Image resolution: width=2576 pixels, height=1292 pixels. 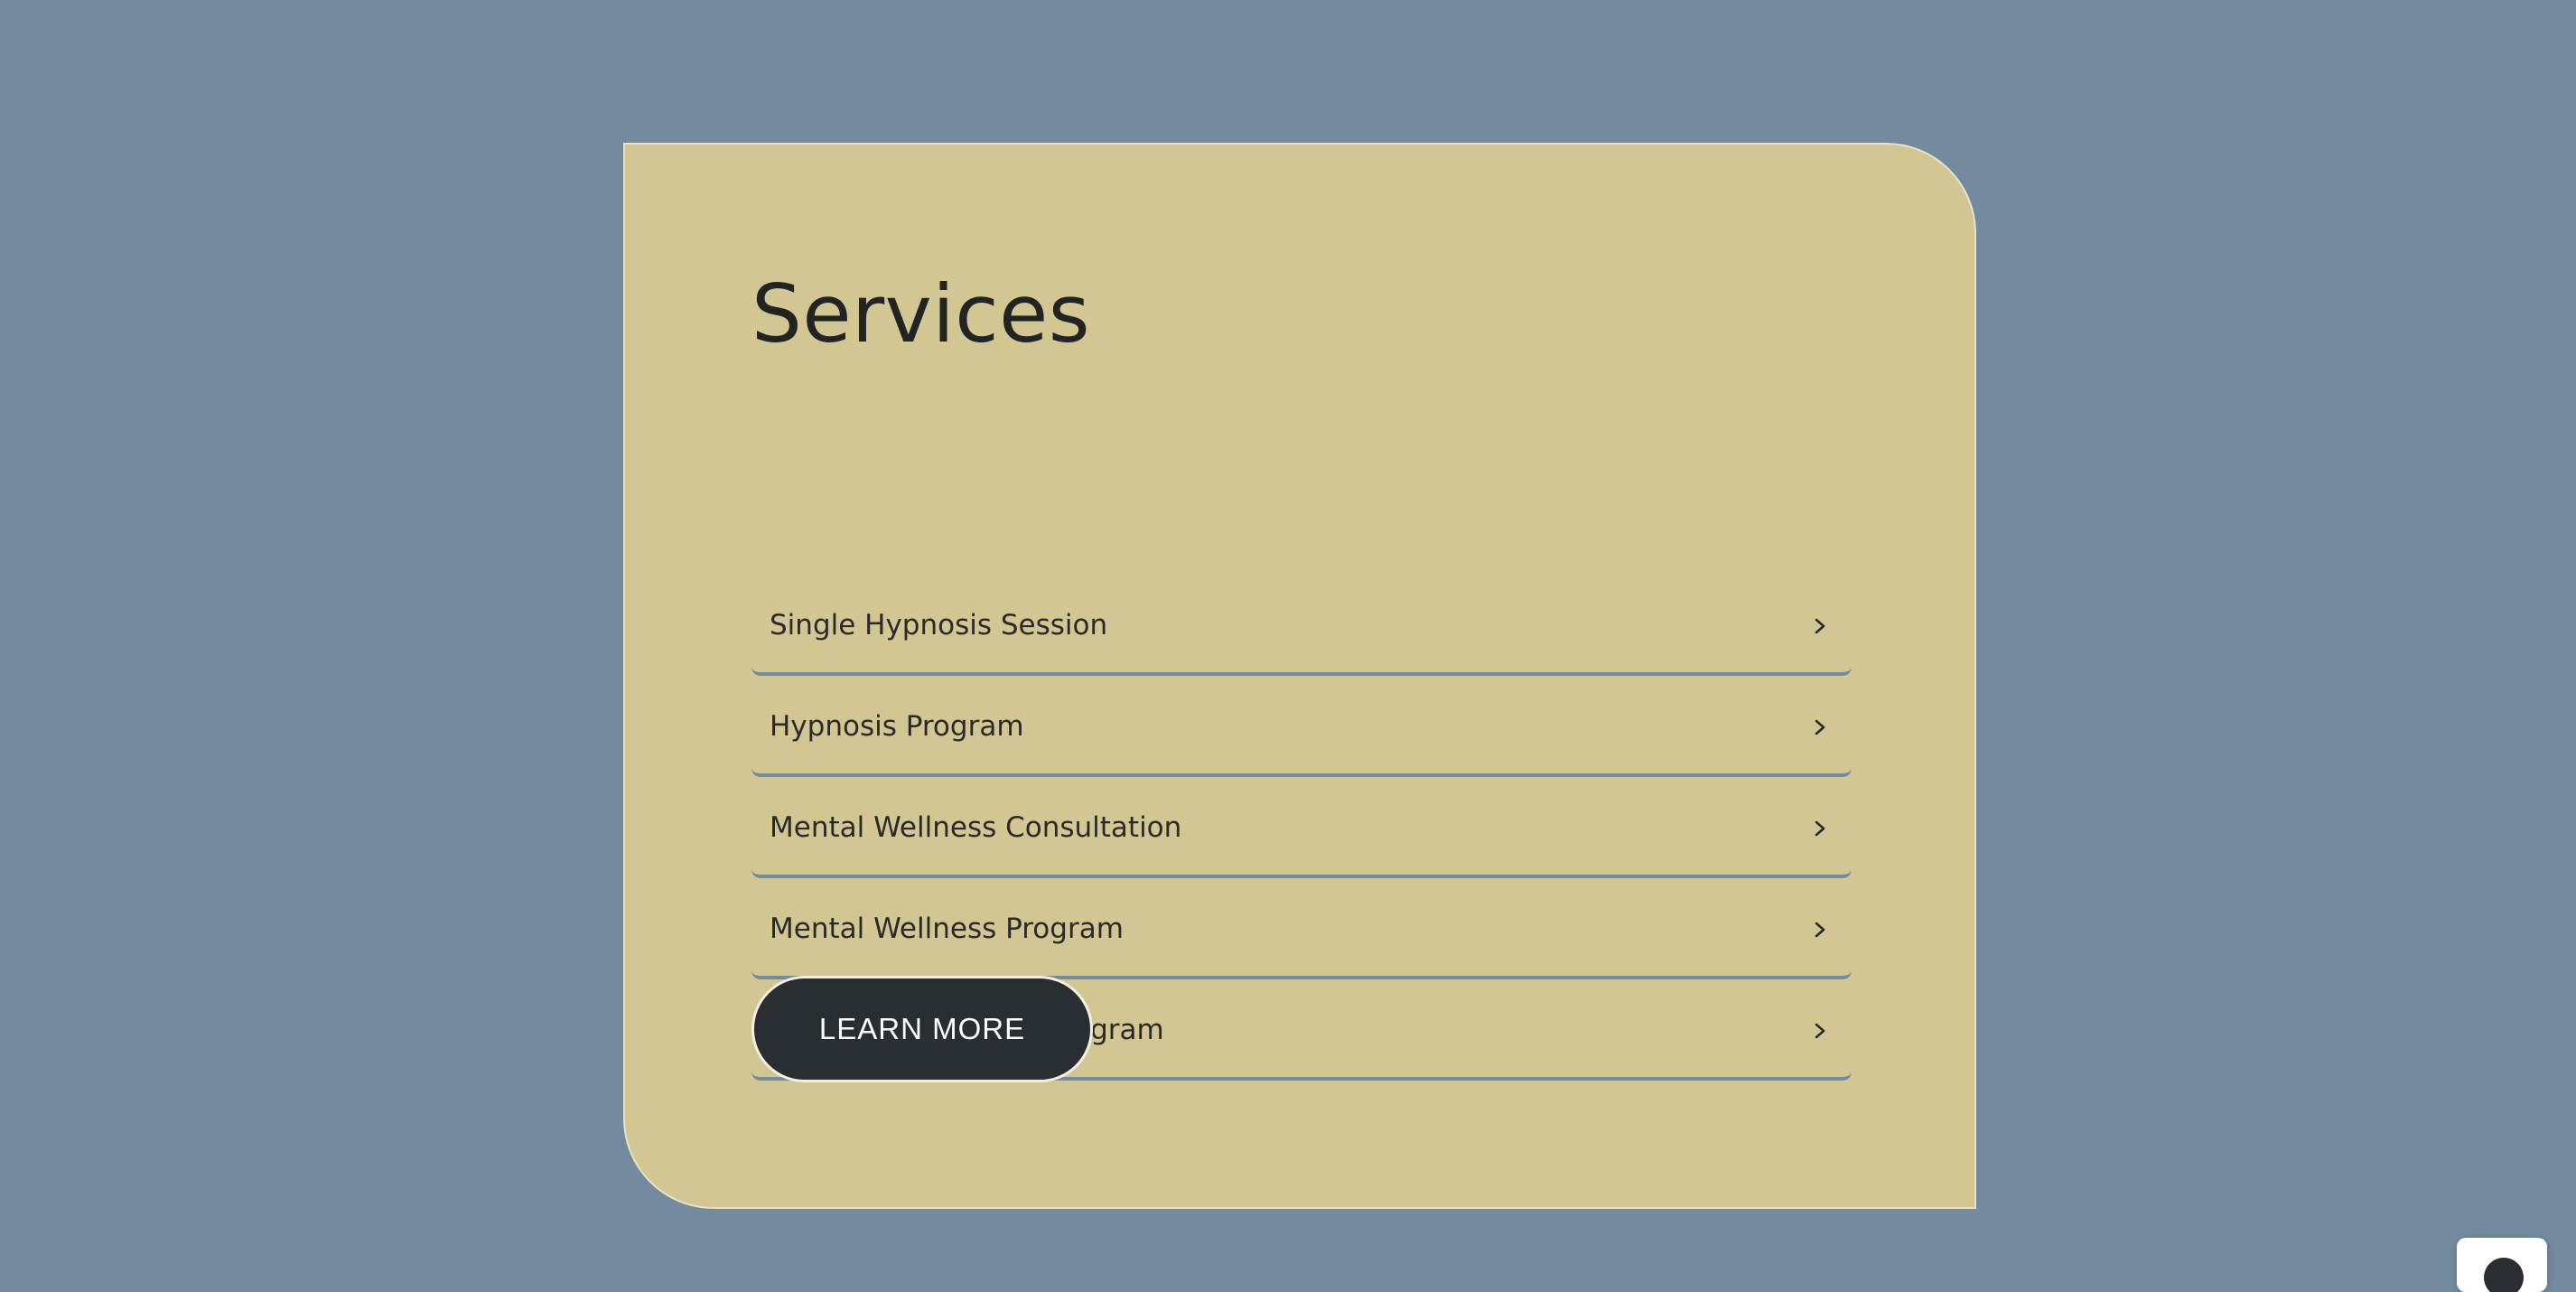 I want to click on service-item-label: Mental Wellness Program, so click(x=947, y=929).